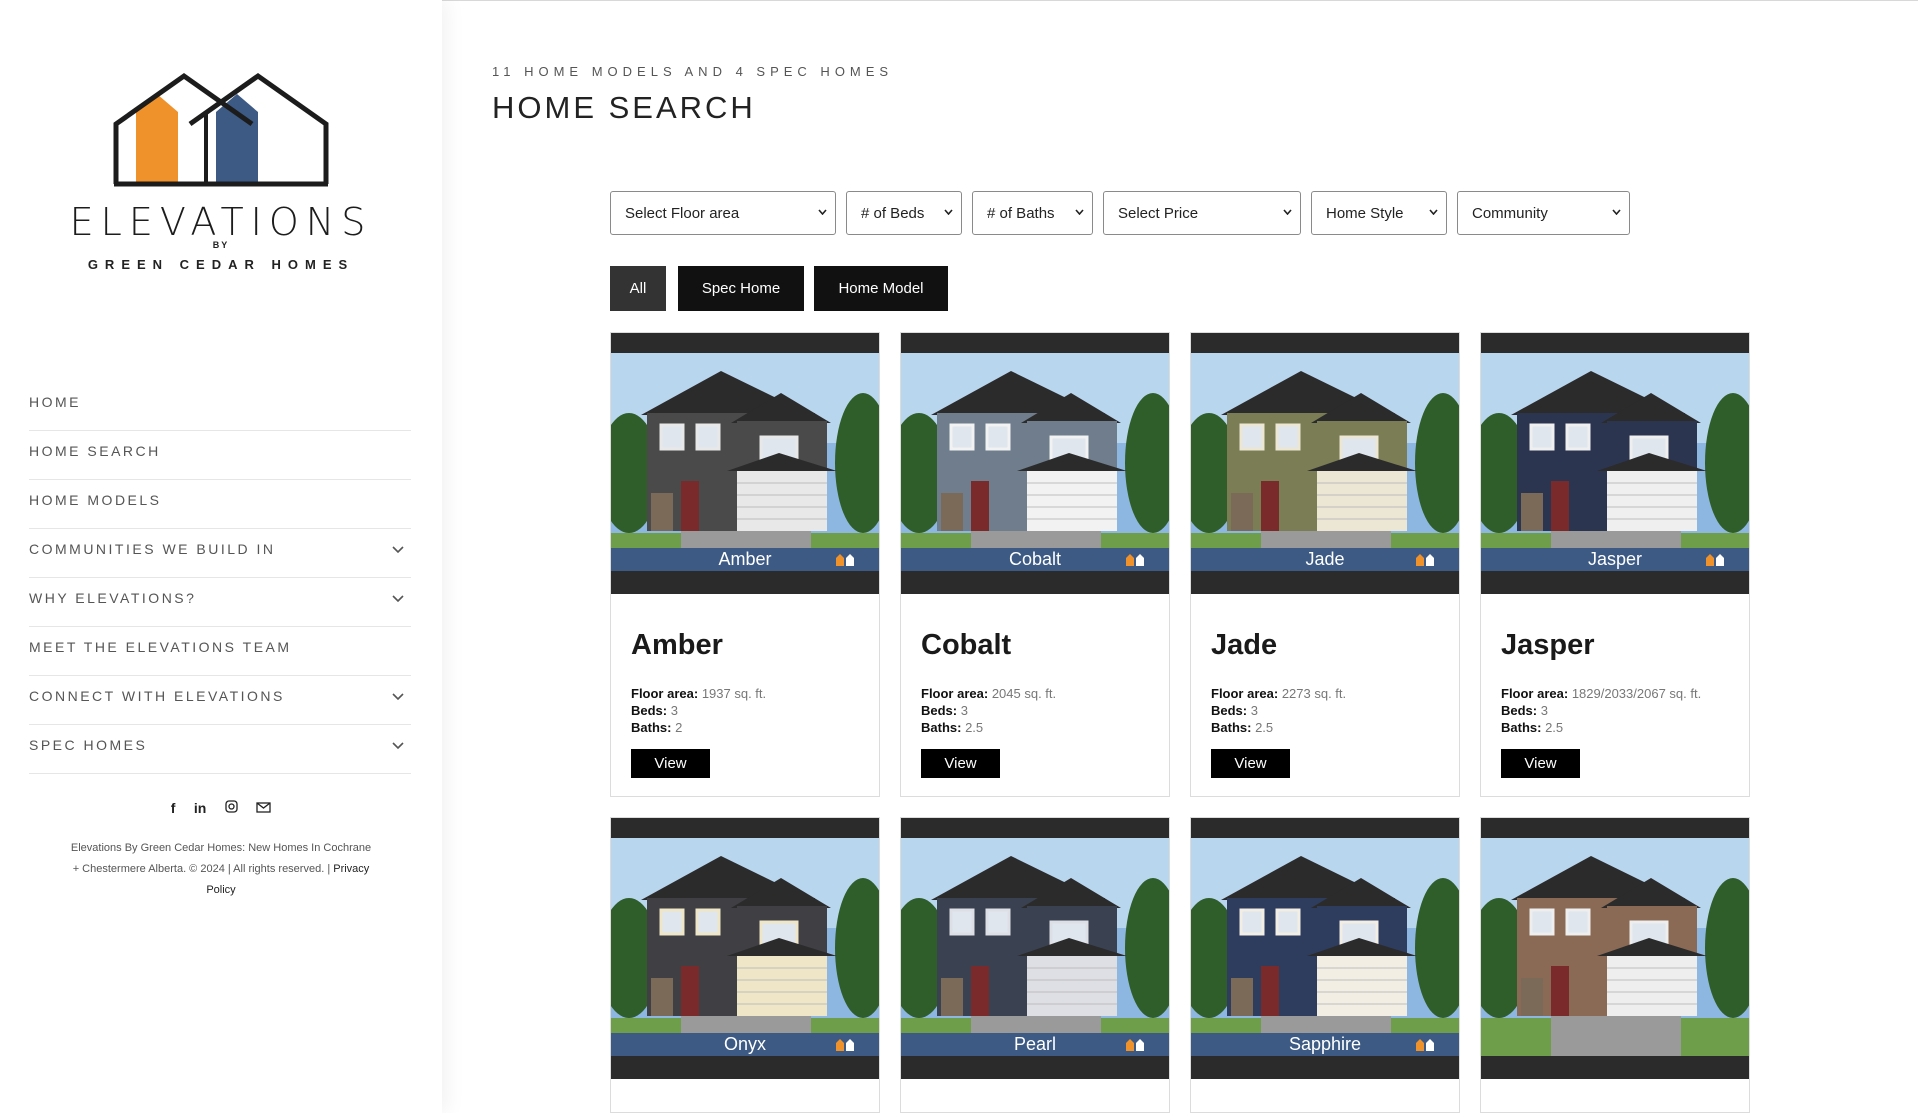 Image resolution: width=1918 pixels, height=1113 pixels. What do you see at coordinates (220, 749) in the screenshot?
I see `nav-item: SPEC HOMES` at bounding box center [220, 749].